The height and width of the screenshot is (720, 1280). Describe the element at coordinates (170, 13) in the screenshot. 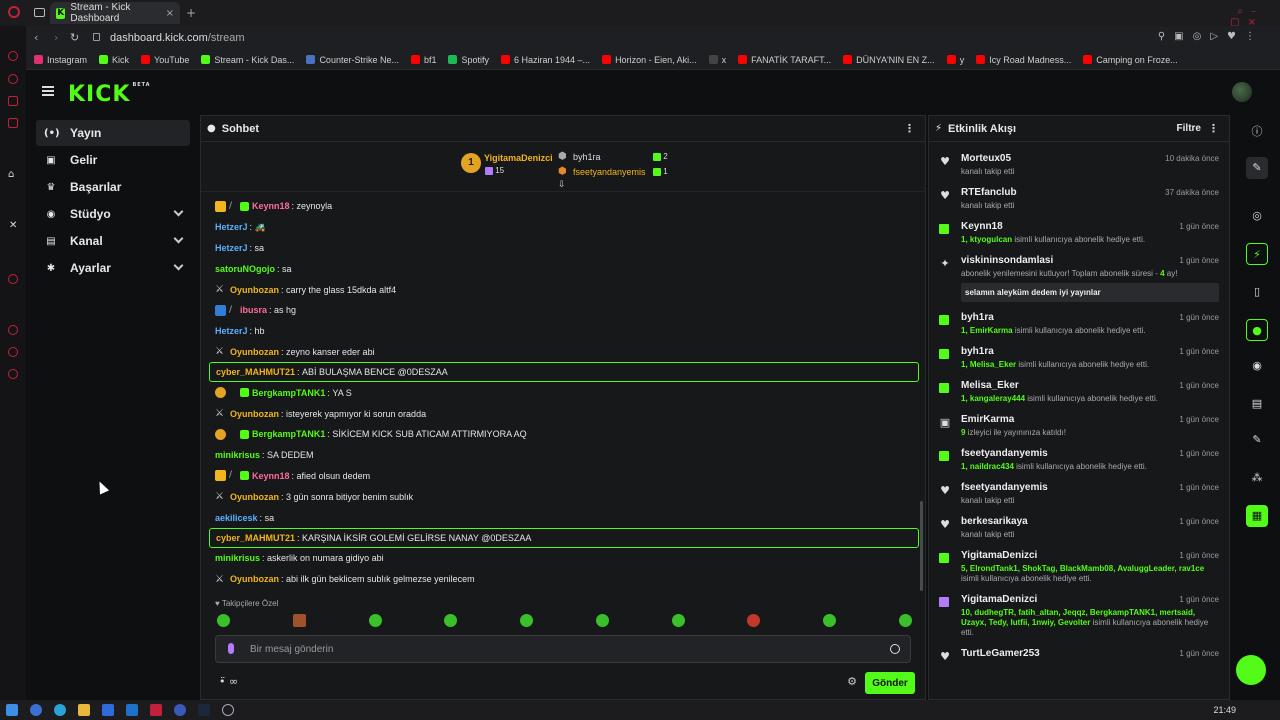

I see `close-tab-icon: ×` at that location.